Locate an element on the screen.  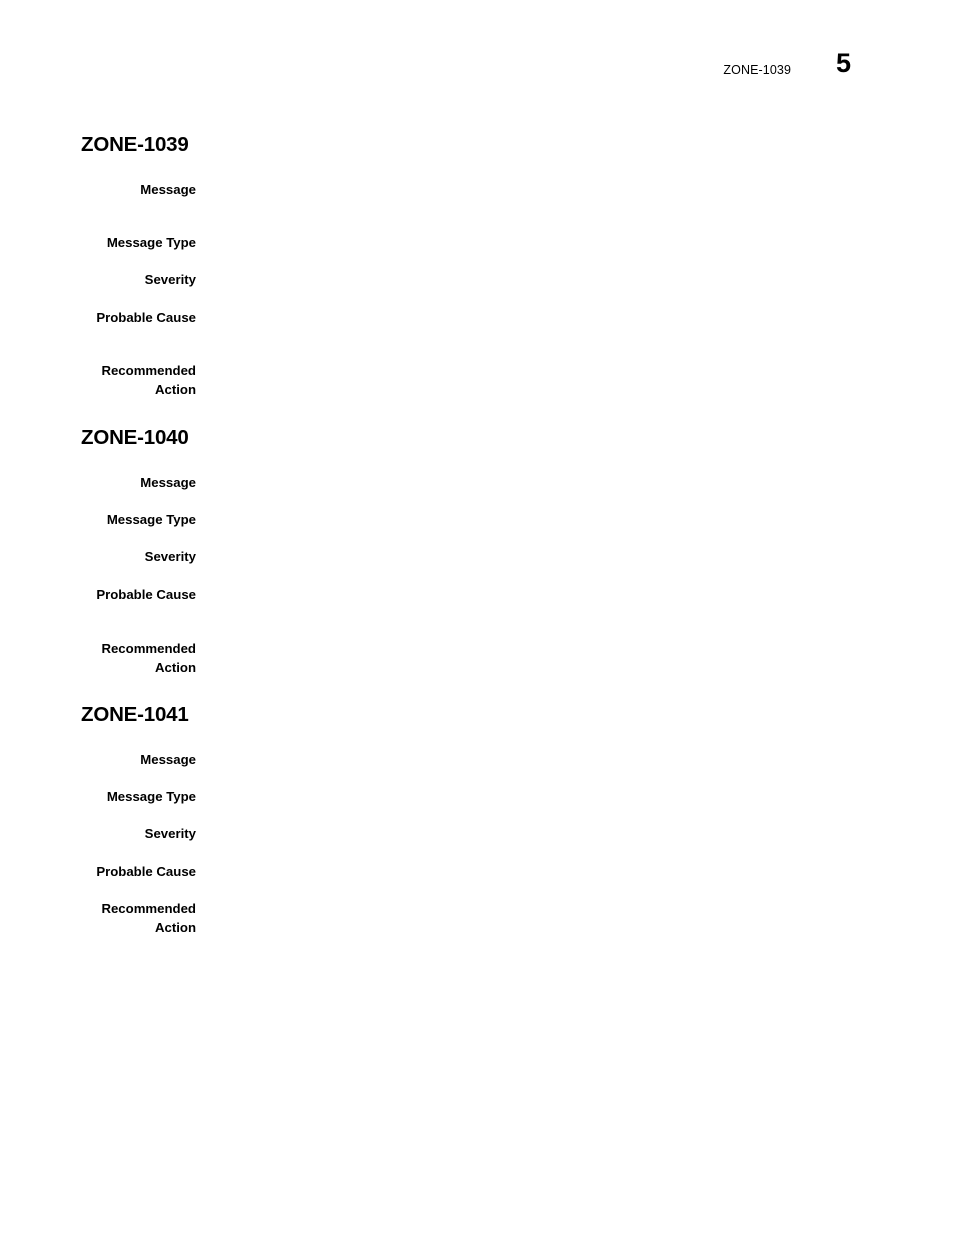
page-number: 5 is located at coordinates (844, 63).